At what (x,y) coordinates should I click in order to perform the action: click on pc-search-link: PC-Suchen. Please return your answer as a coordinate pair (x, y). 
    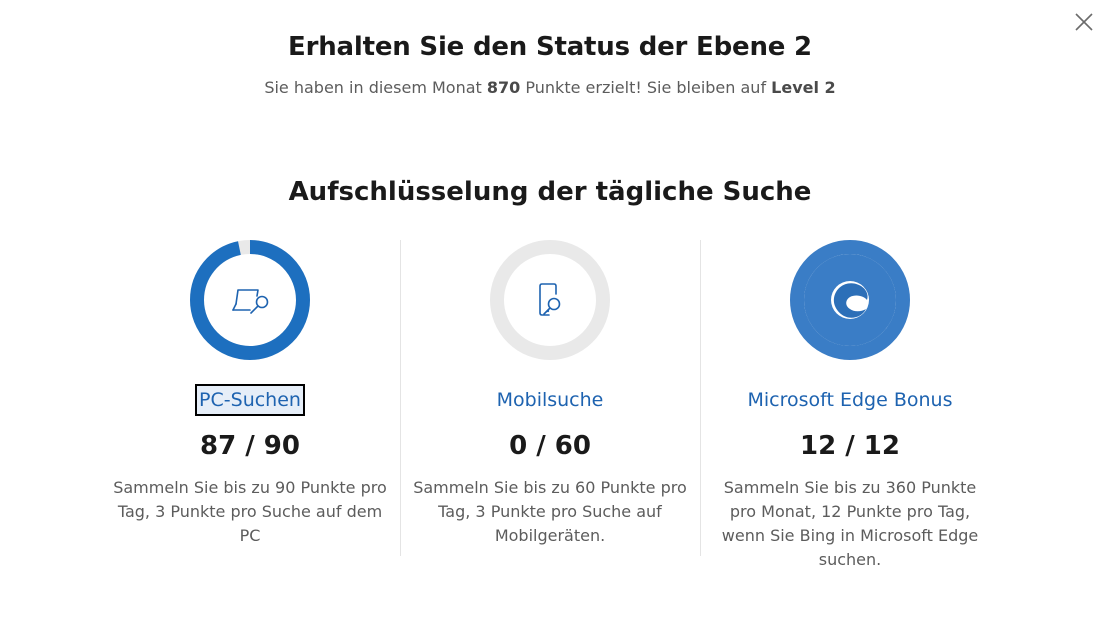
    Looking at the image, I should click on (250, 400).